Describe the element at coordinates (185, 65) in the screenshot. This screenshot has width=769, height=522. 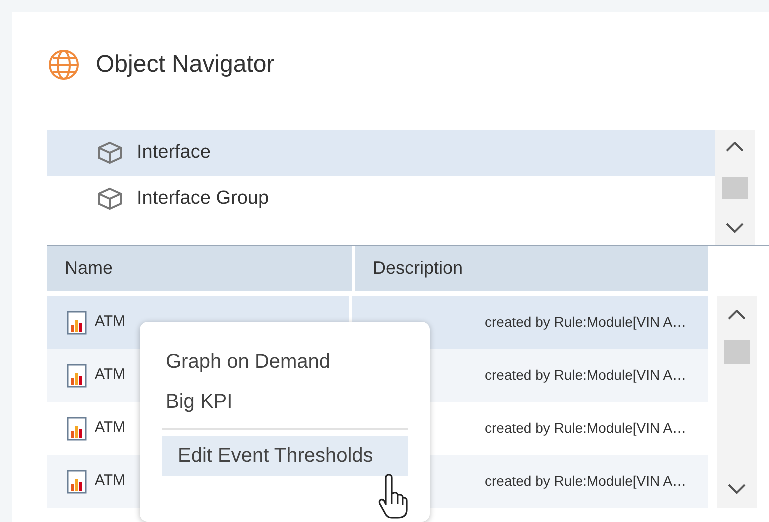
I see `panel-title: Object Navigator` at that location.